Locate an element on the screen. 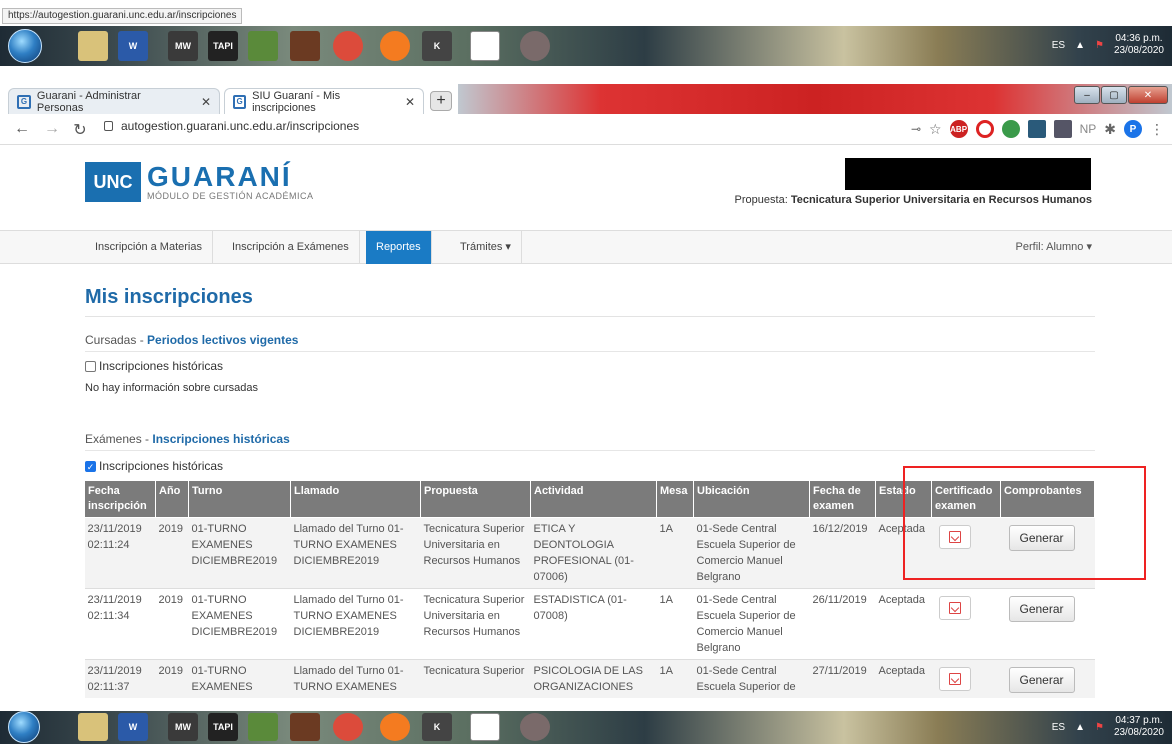 The image size is (1172, 744). bookmark-star-icon: ☆ is located at coordinates (935, 129).